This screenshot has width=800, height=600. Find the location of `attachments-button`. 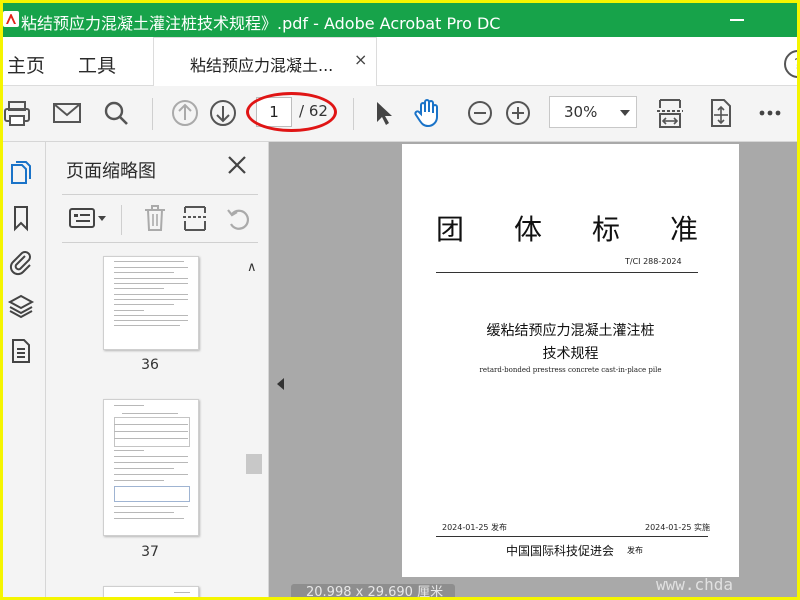

attachments-button is located at coordinates (21, 262).